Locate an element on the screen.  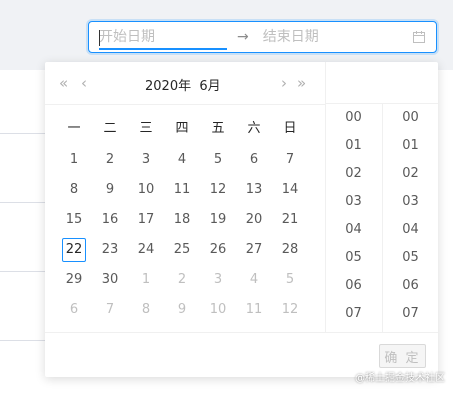
hour-option: 01 is located at coordinates (353, 146).